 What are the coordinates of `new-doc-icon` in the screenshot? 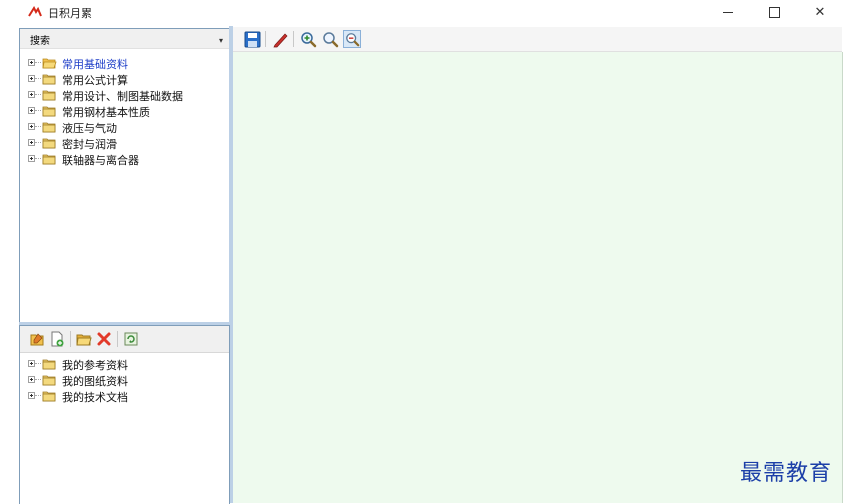 It's located at (57, 339).